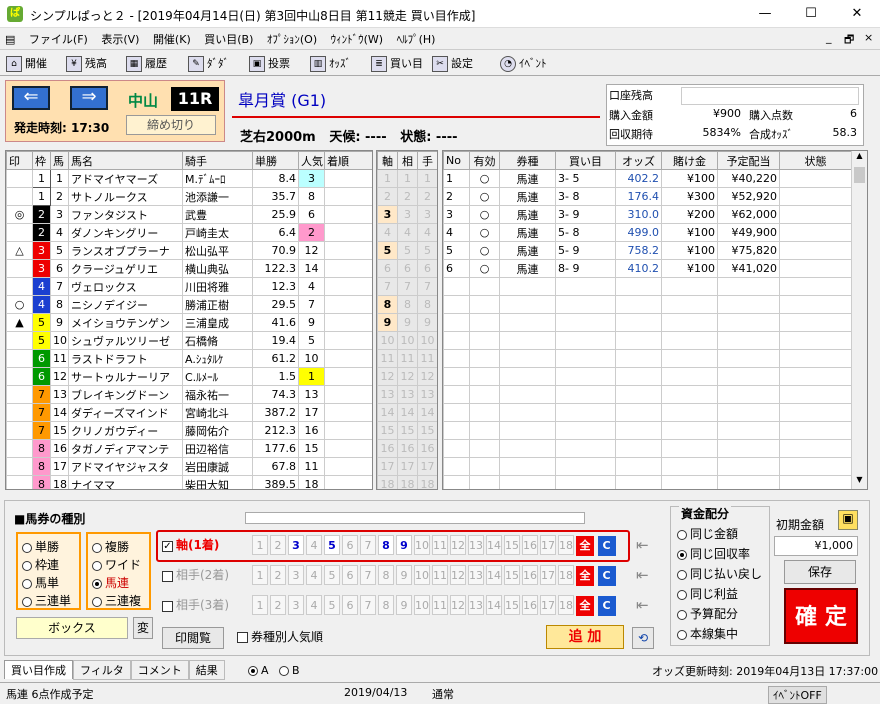 This screenshot has width=880, height=704. What do you see at coordinates (189, 286) in the screenshot?
I see `table-row: 4 7 ヴェロックス 川田将雅 12.3 4` at bounding box center [189, 286].